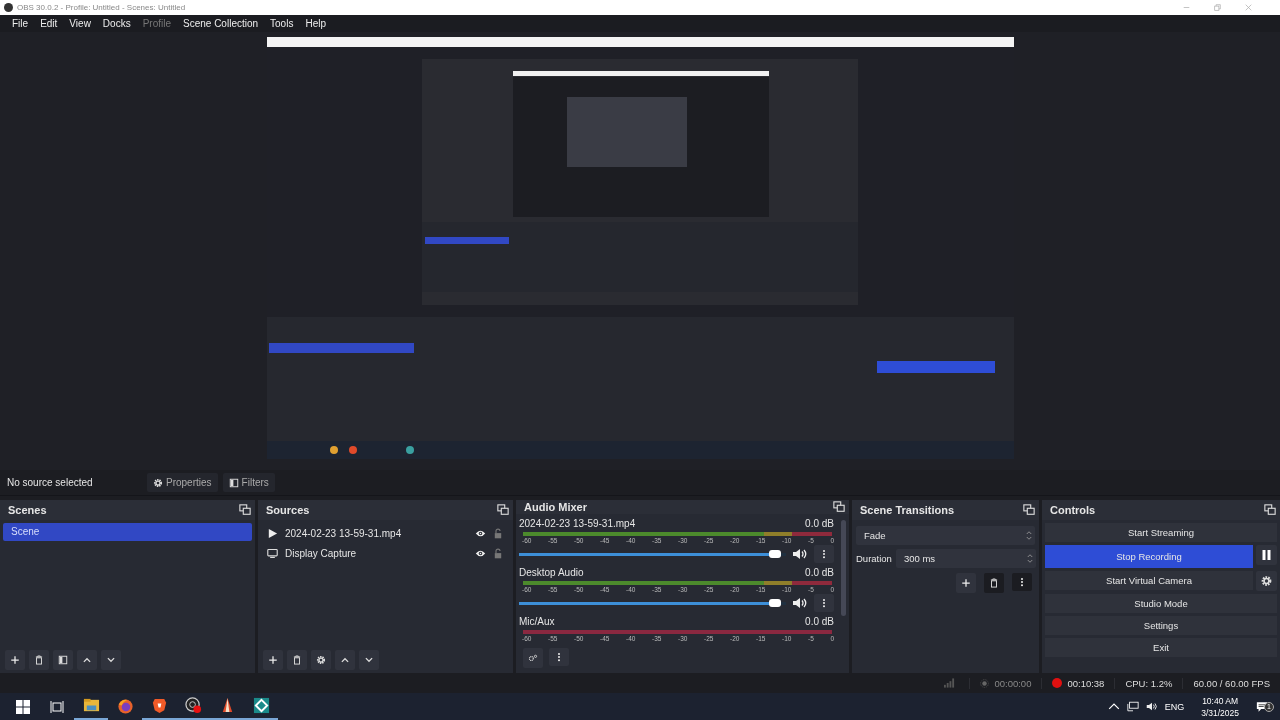 The image size is (1280, 720). What do you see at coordinates (116, 23) in the screenshot?
I see `menu-item: Docks` at bounding box center [116, 23].